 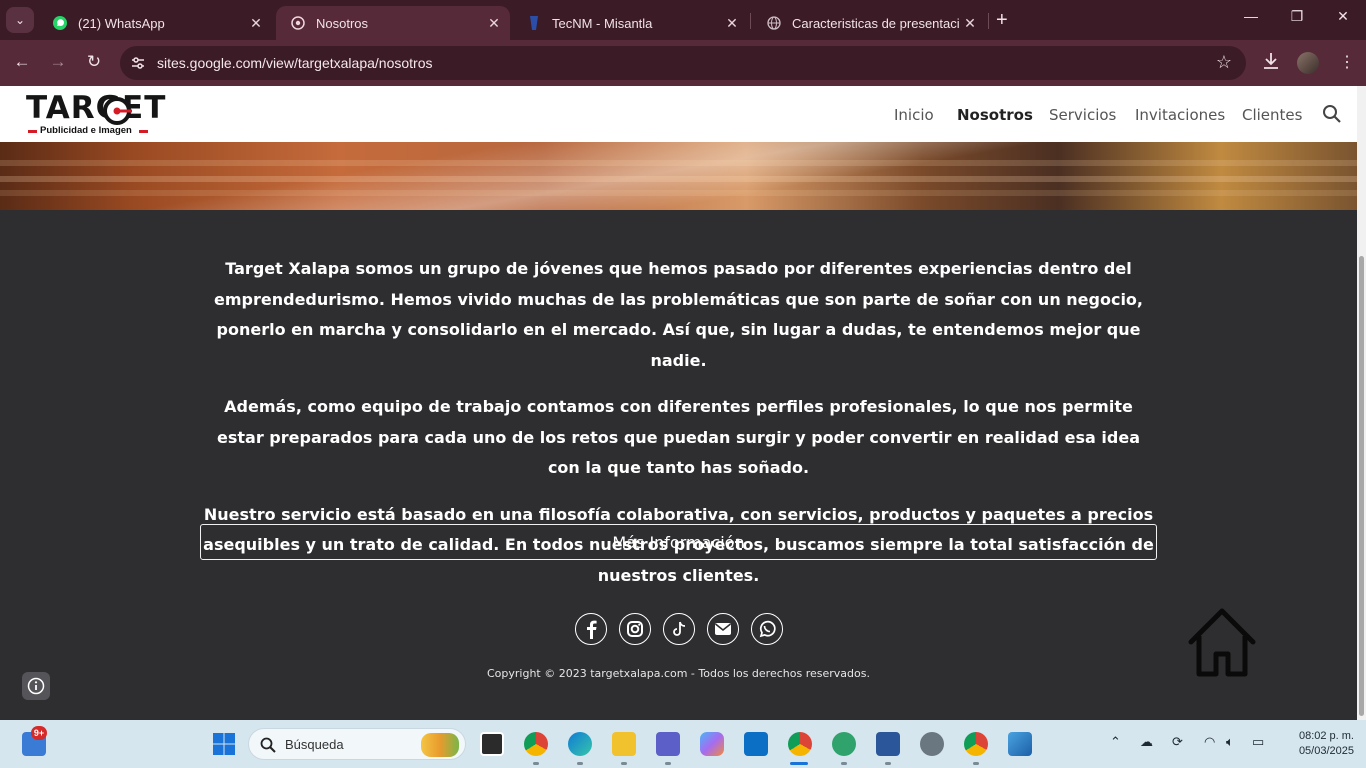 What do you see at coordinates (1020, 744) in the screenshot?
I see `photos-icon` at bounding box center [1020, 744].